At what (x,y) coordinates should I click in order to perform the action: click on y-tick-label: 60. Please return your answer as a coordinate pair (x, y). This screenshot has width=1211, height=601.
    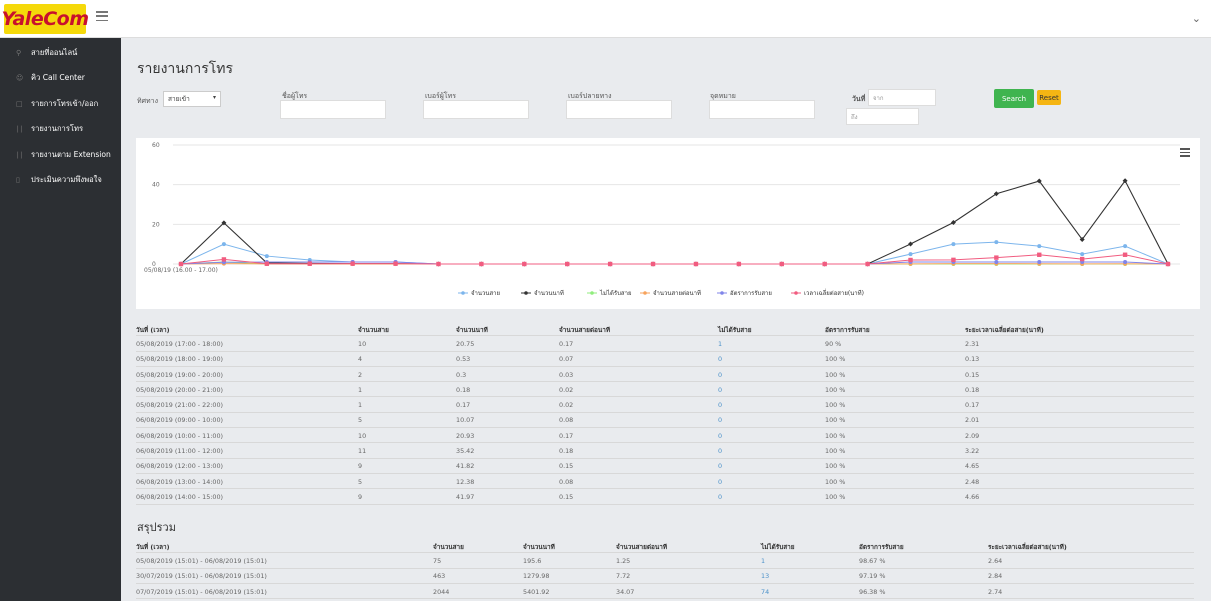
    Looking at the image, I should click on (156, 145).